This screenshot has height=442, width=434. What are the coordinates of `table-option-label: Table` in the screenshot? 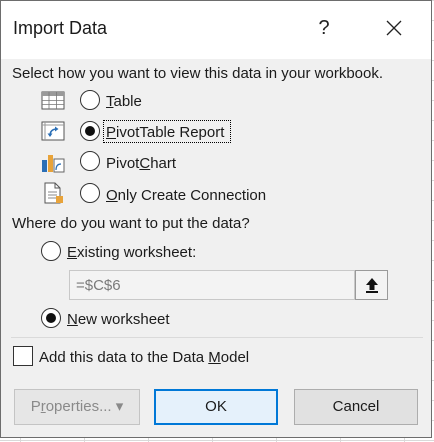 It's located at (124, 101).